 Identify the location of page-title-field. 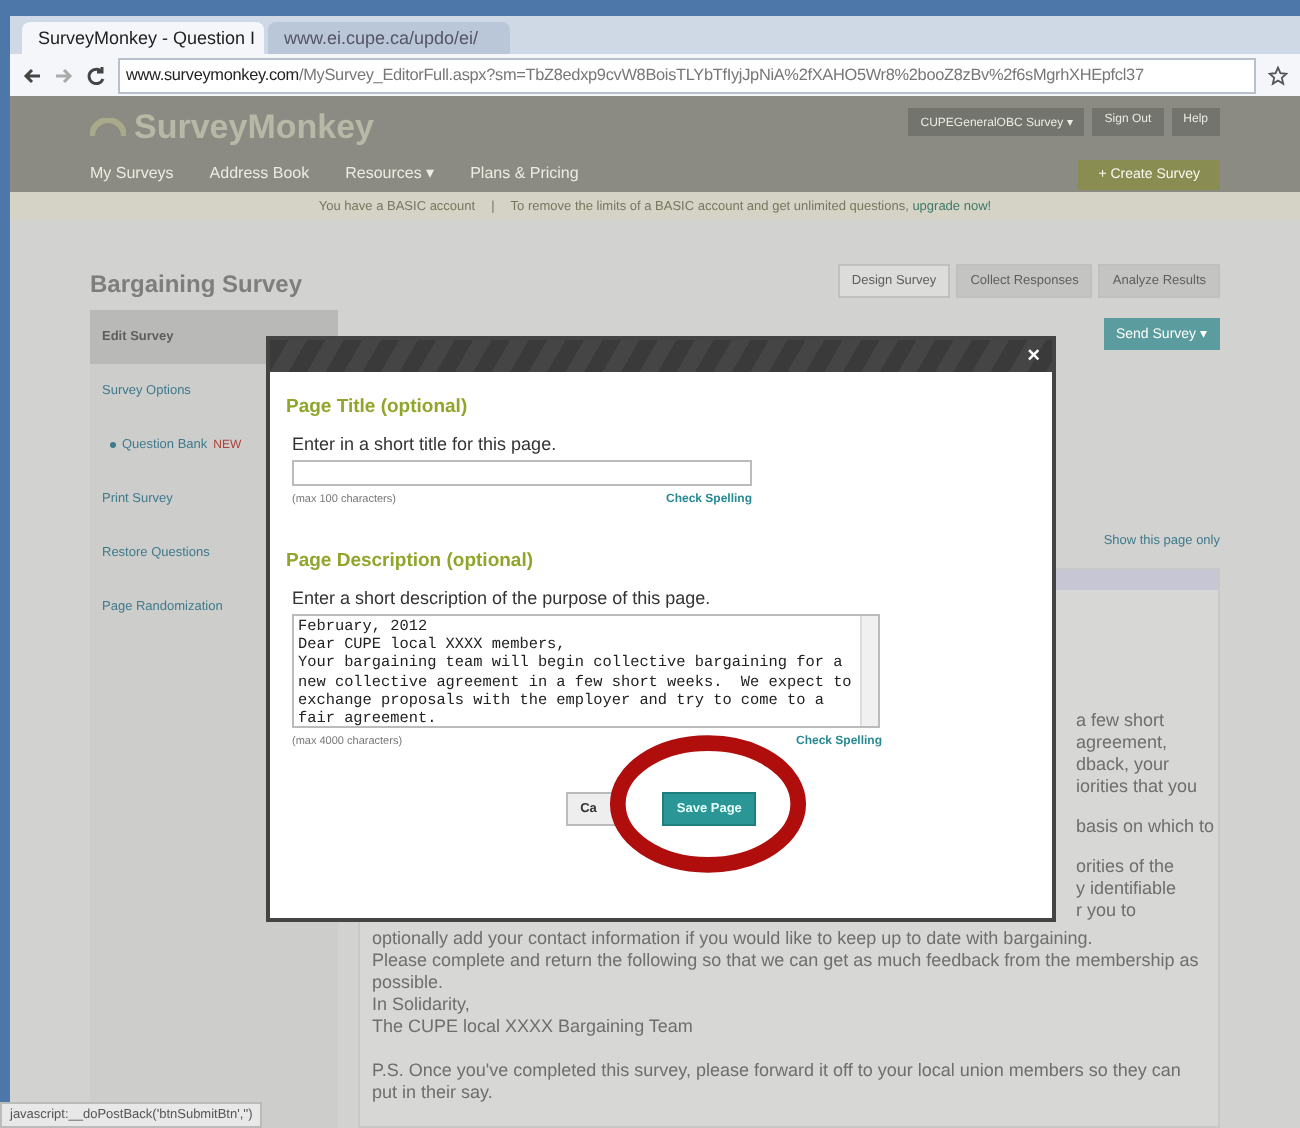
(522, 473).